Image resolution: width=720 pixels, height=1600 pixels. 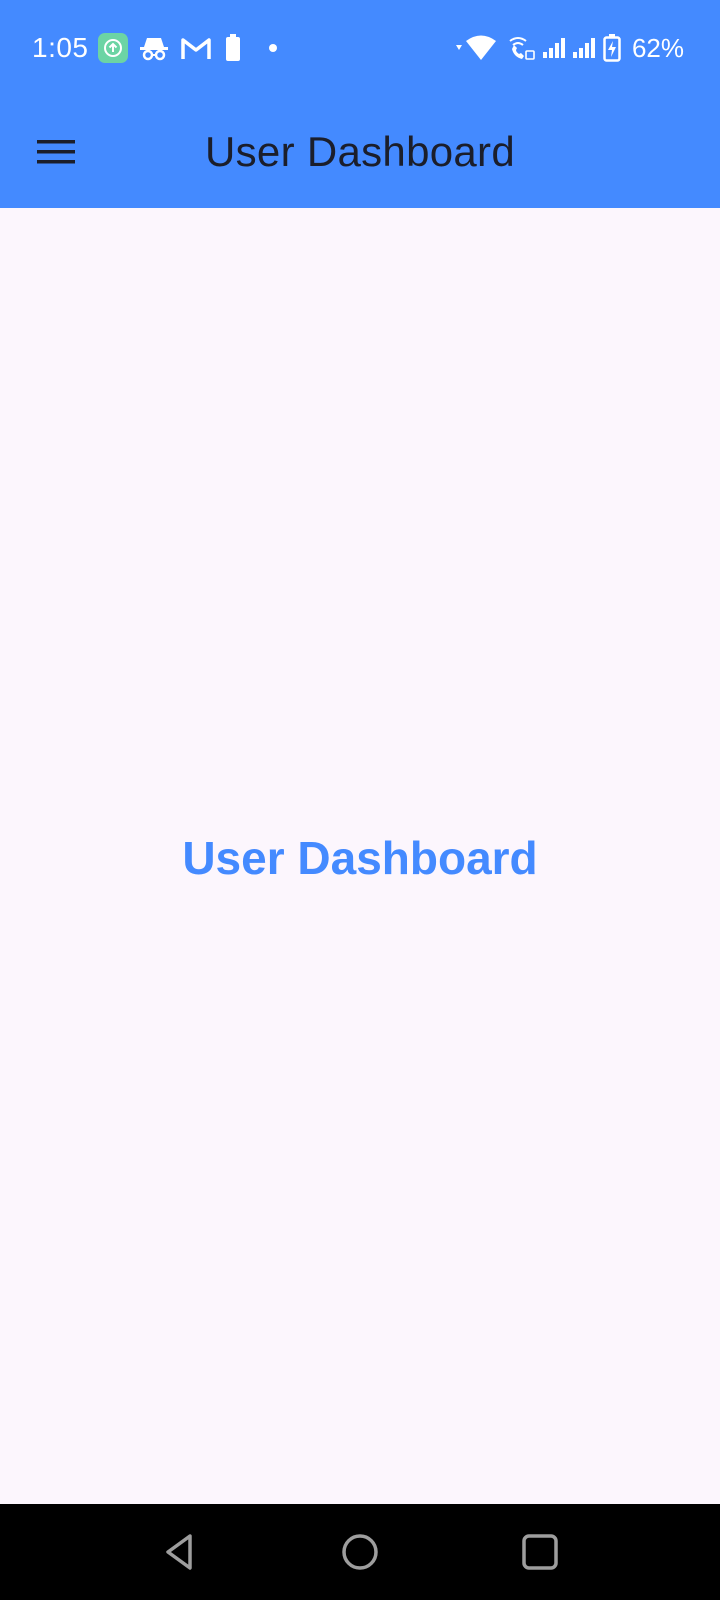 I want to click on wifi-icon, so click(x=477, y=48).